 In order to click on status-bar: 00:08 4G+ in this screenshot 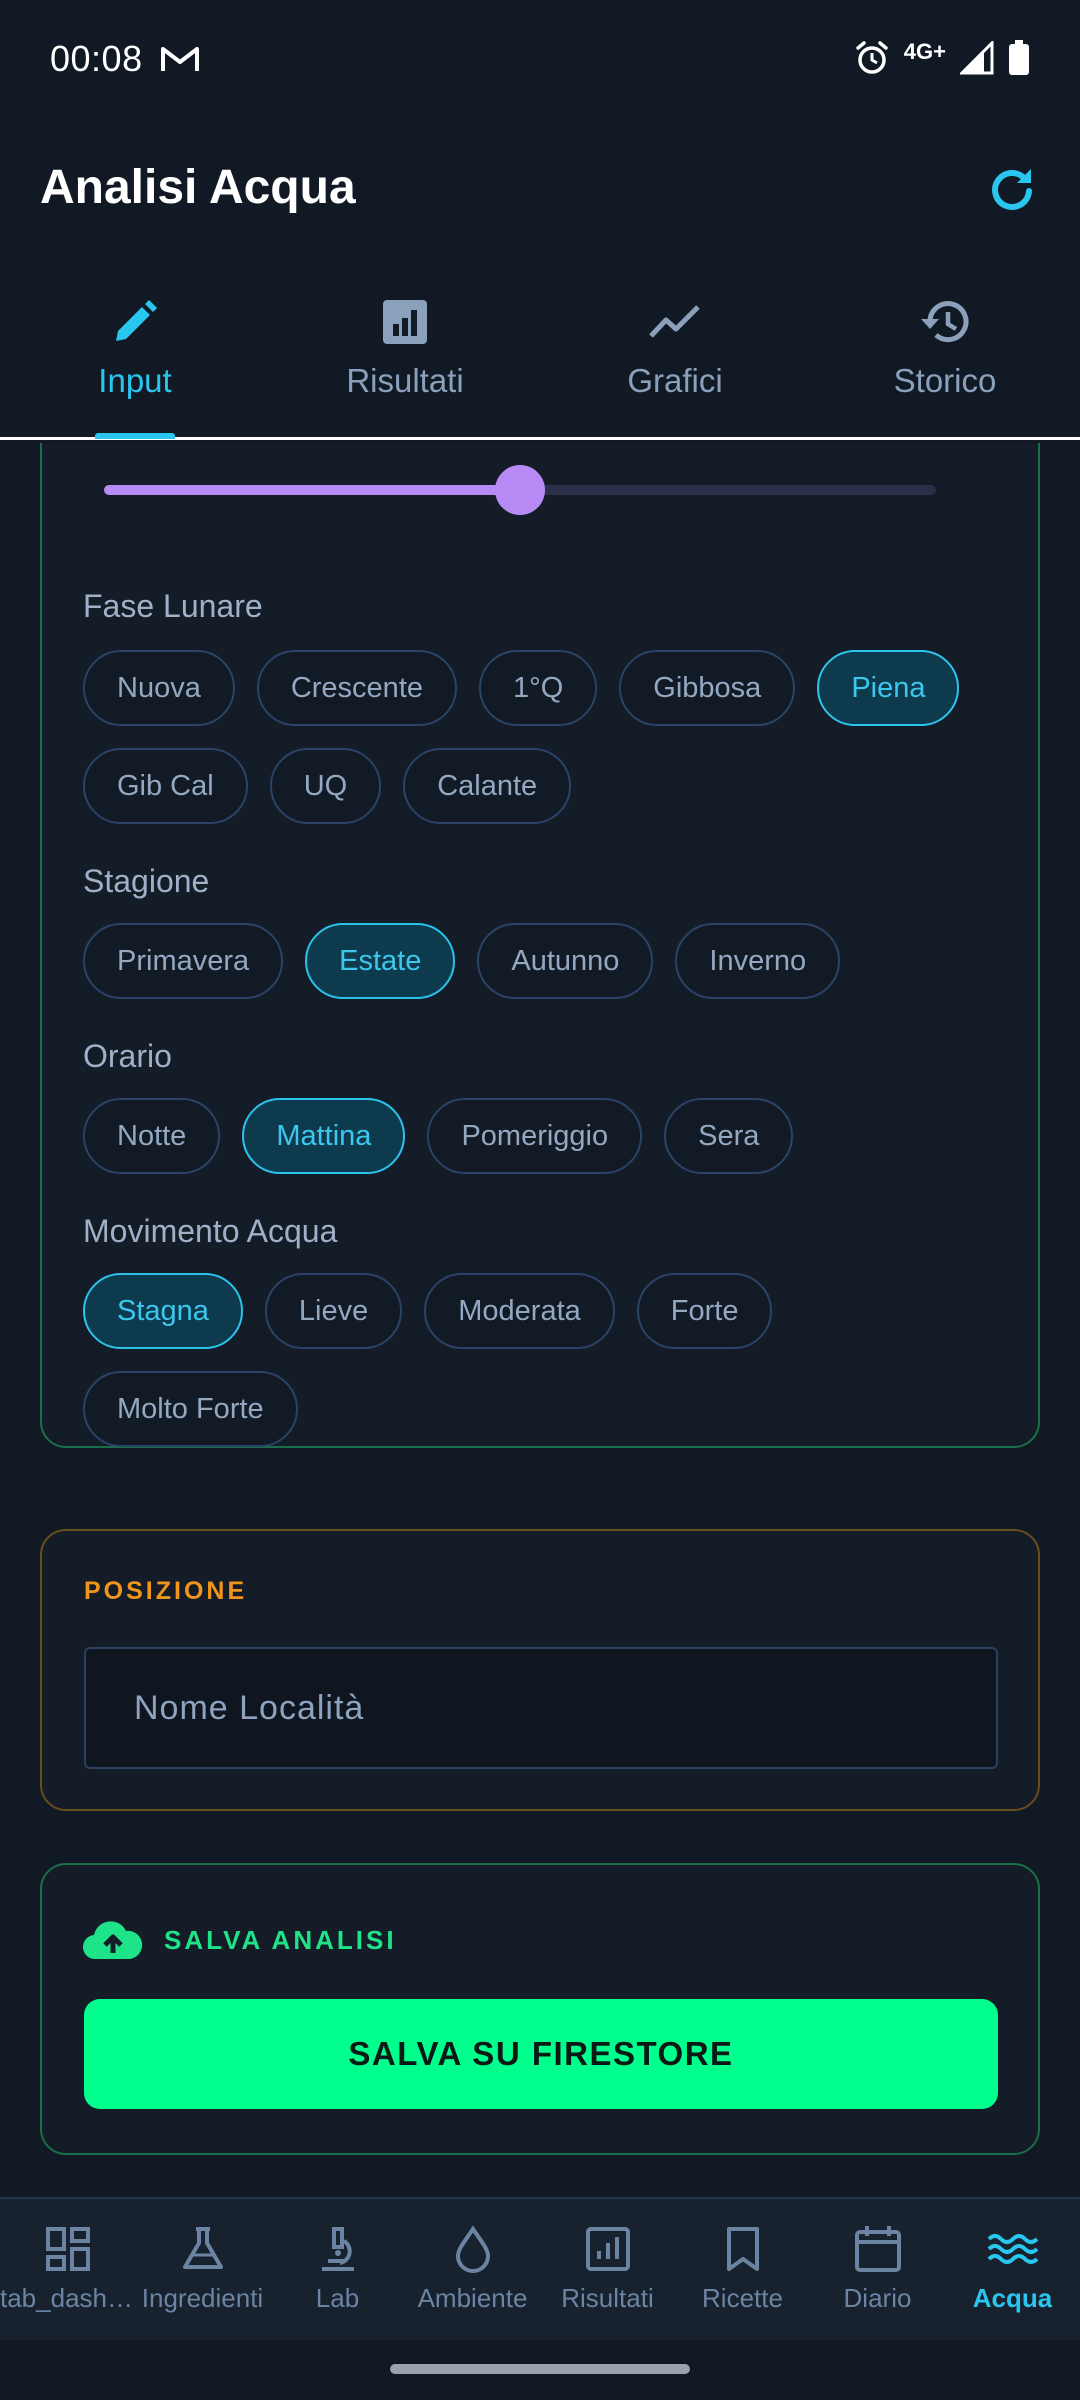, I will do `click(540, 62)`.